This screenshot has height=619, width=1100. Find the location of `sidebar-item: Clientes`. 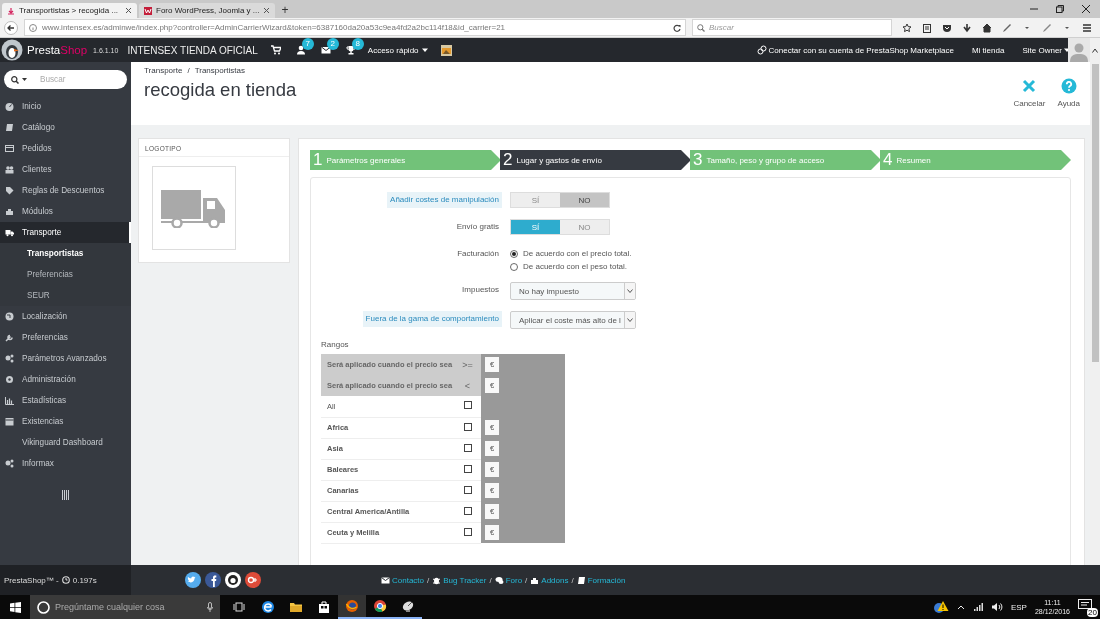

sidebar-item: Clientes is located at coordinates (65, 169).